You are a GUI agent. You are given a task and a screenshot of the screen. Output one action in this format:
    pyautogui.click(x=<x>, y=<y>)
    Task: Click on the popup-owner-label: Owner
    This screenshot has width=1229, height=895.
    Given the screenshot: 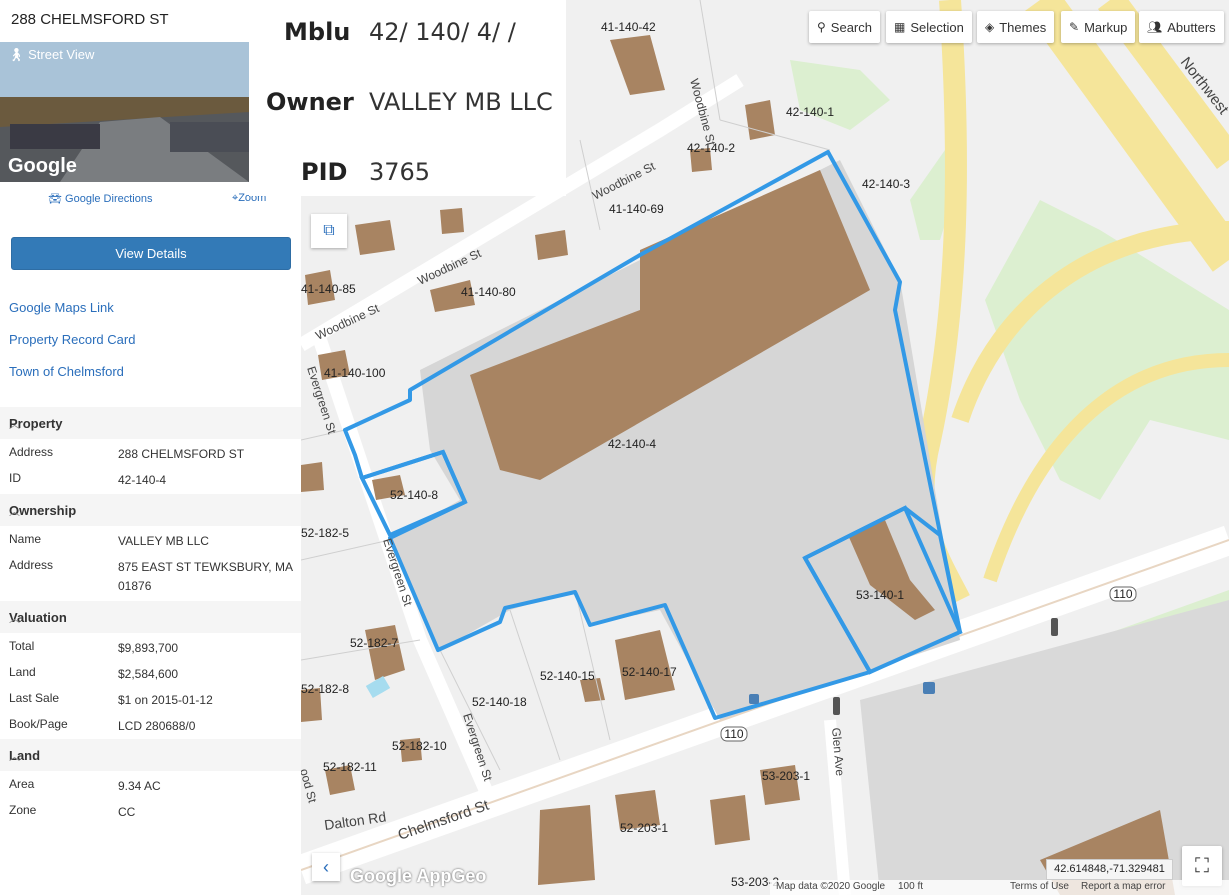 What is the action you would take?
    pyautogui.click(x=310, y=102)
    